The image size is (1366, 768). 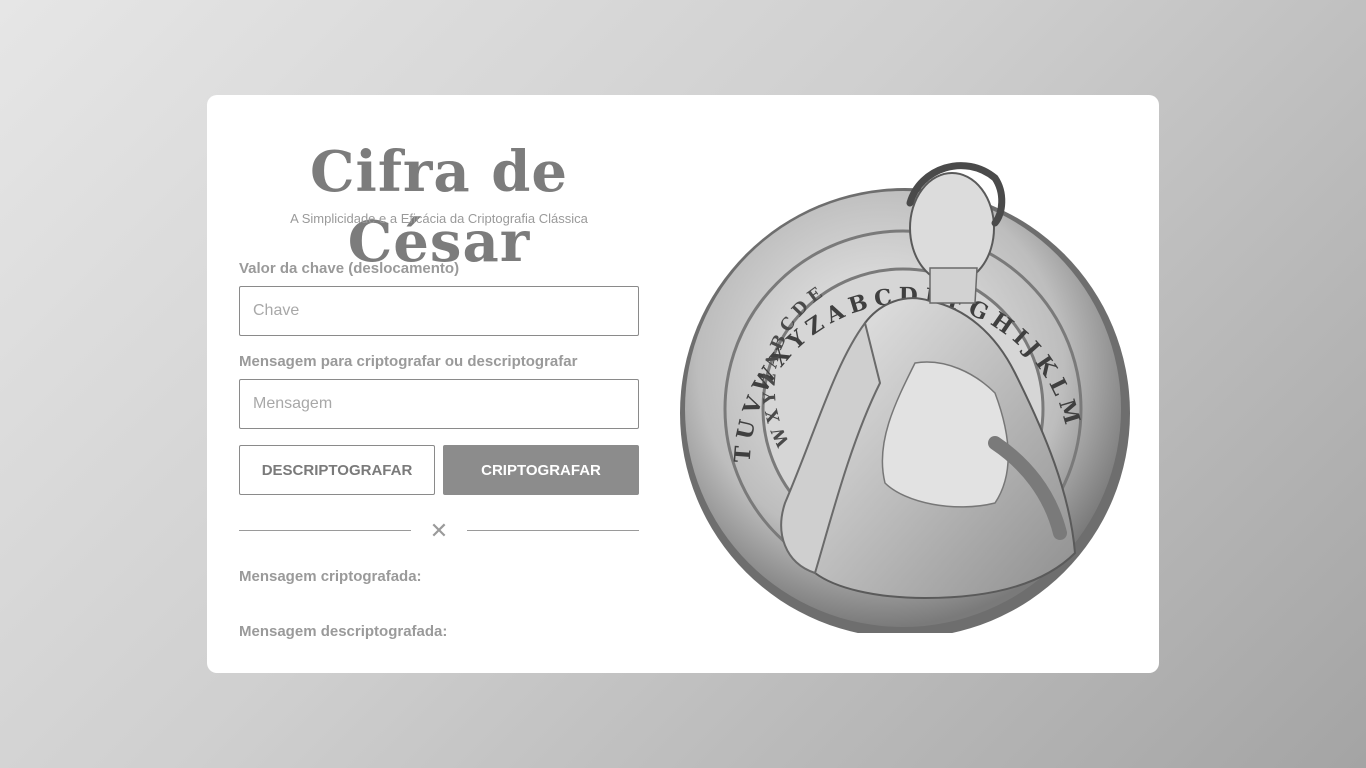 What do you see at coordinates (541, 470) in the screenshot?
I see `encrypt-button: CRIPTOGRAFAR` at bounding box center [541, 470].